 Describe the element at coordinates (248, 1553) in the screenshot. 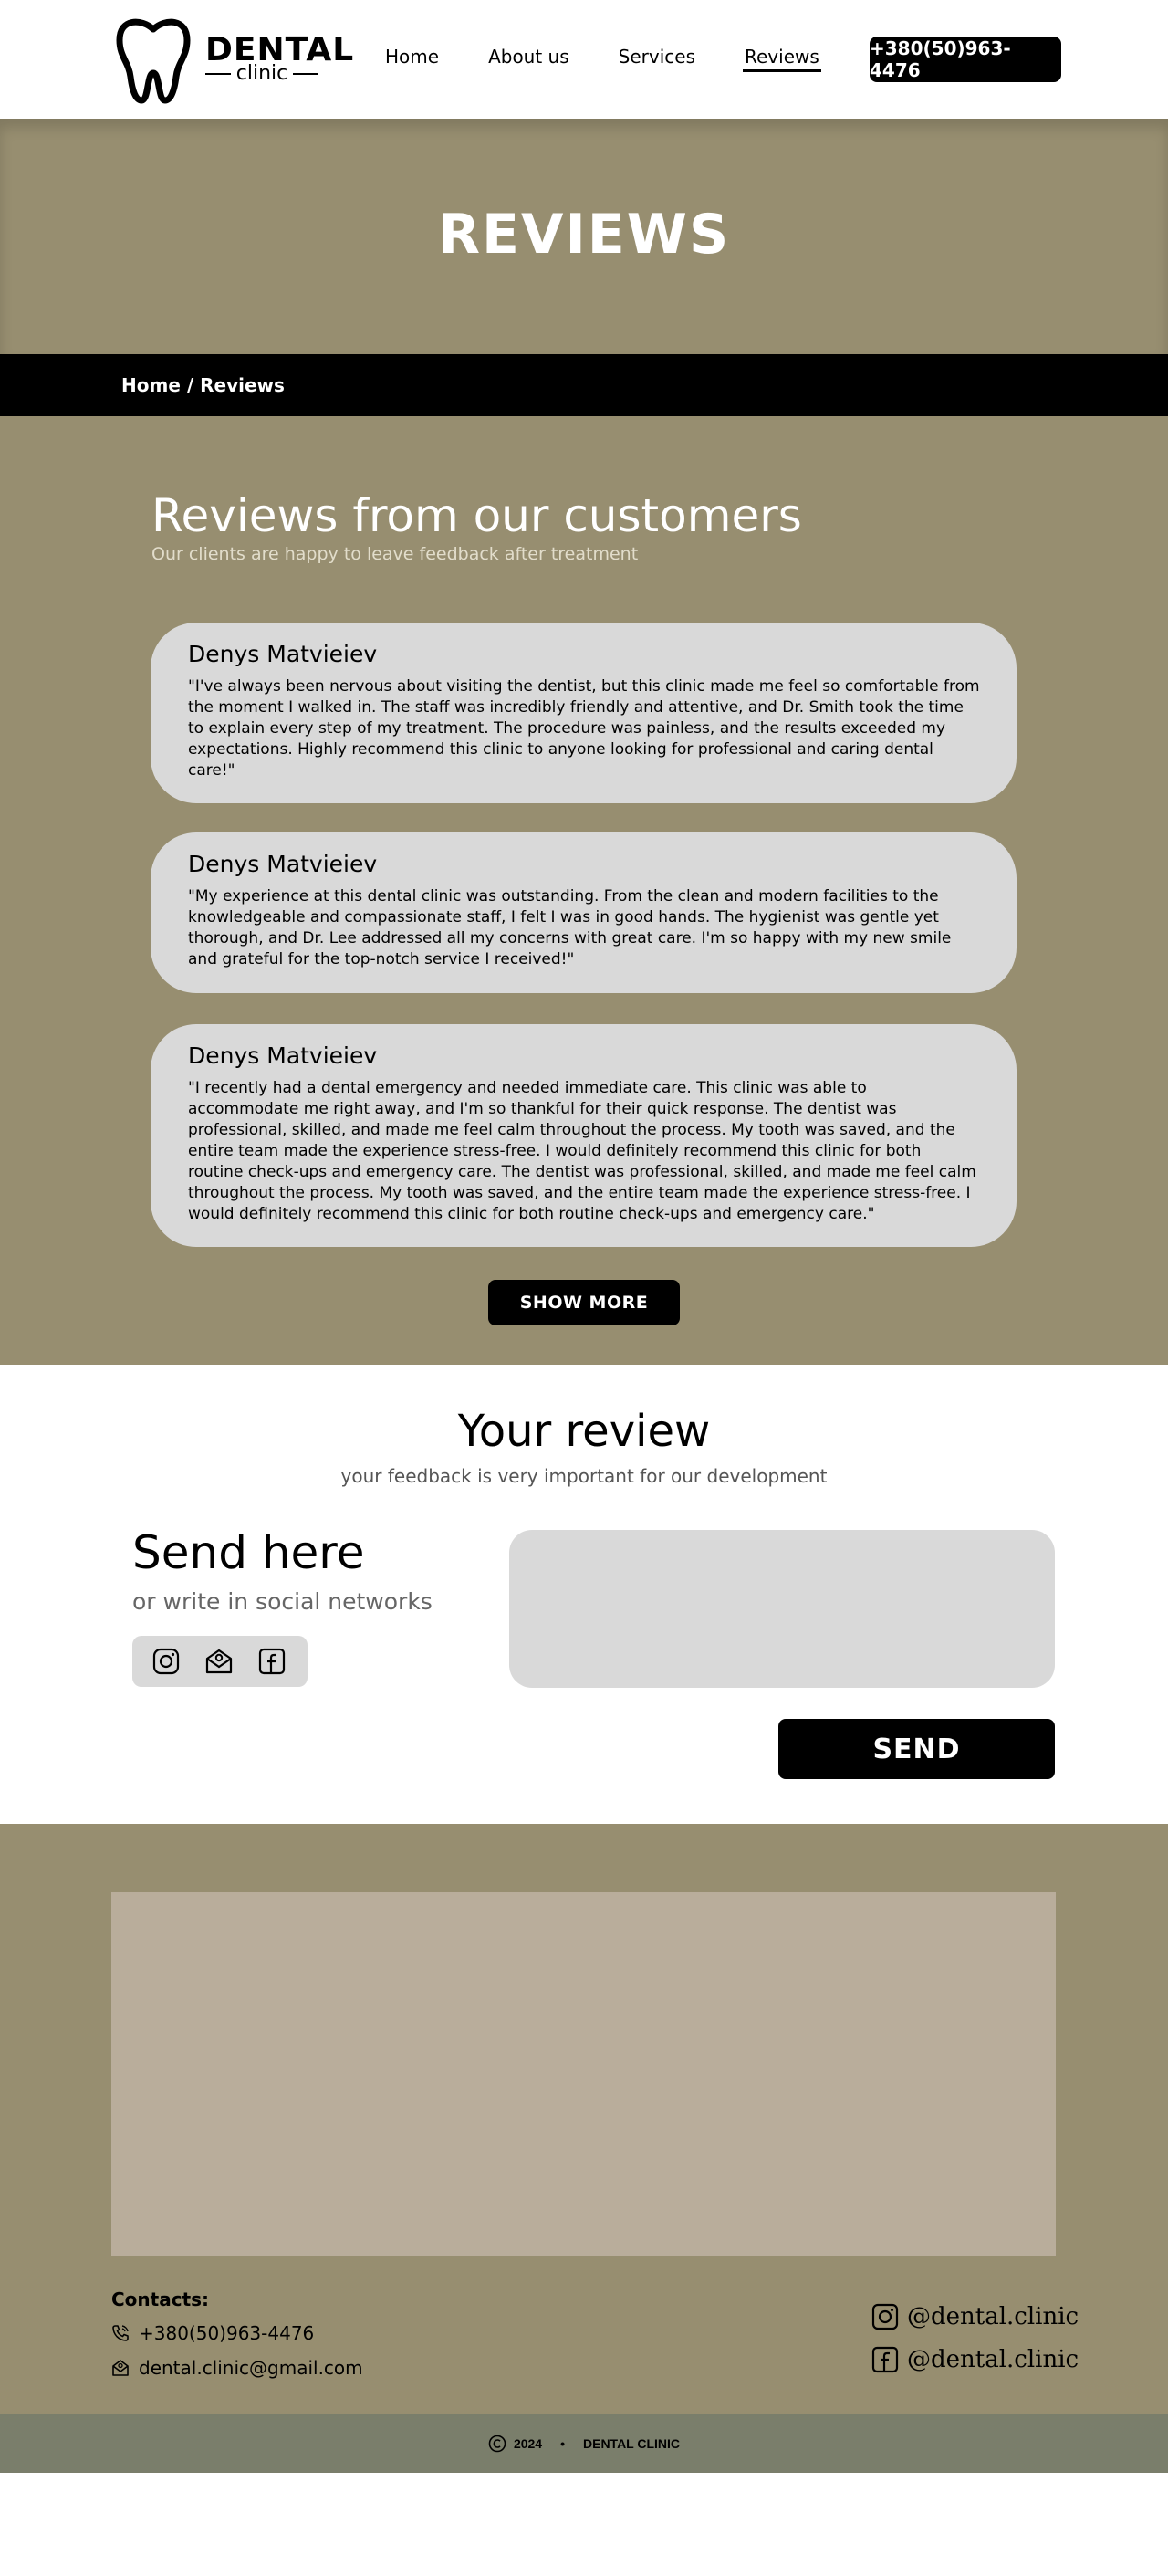

I see `send-here-heading: Send here` at that location.